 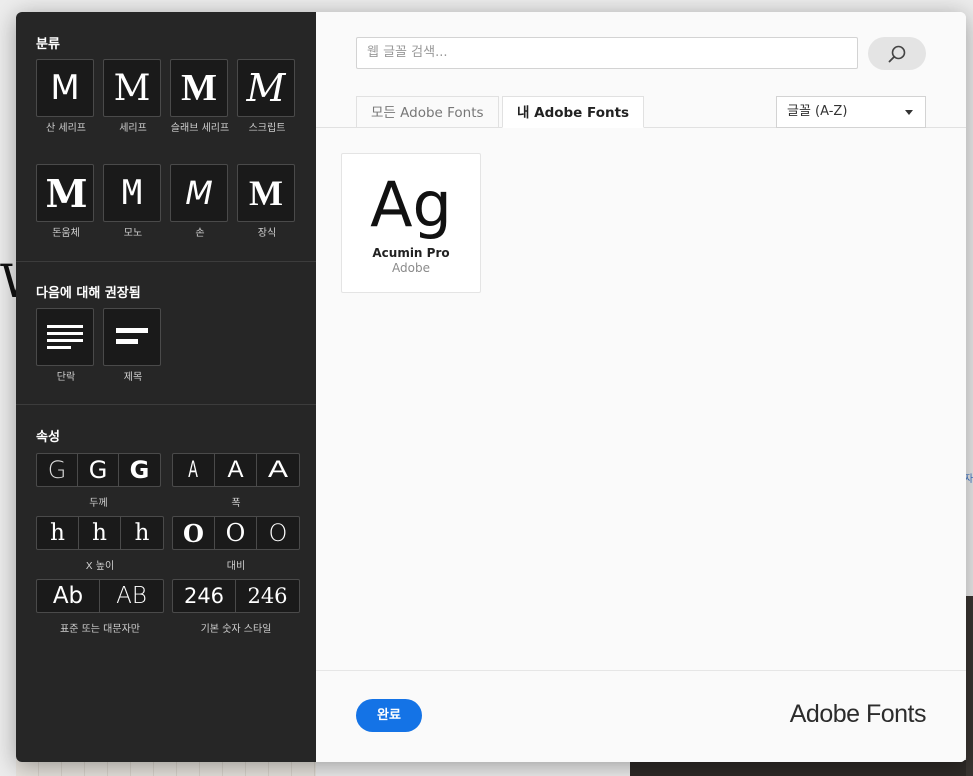 I want to click on recommended-title: 다음에 대해 권장됨, so click(x=88, y=293).